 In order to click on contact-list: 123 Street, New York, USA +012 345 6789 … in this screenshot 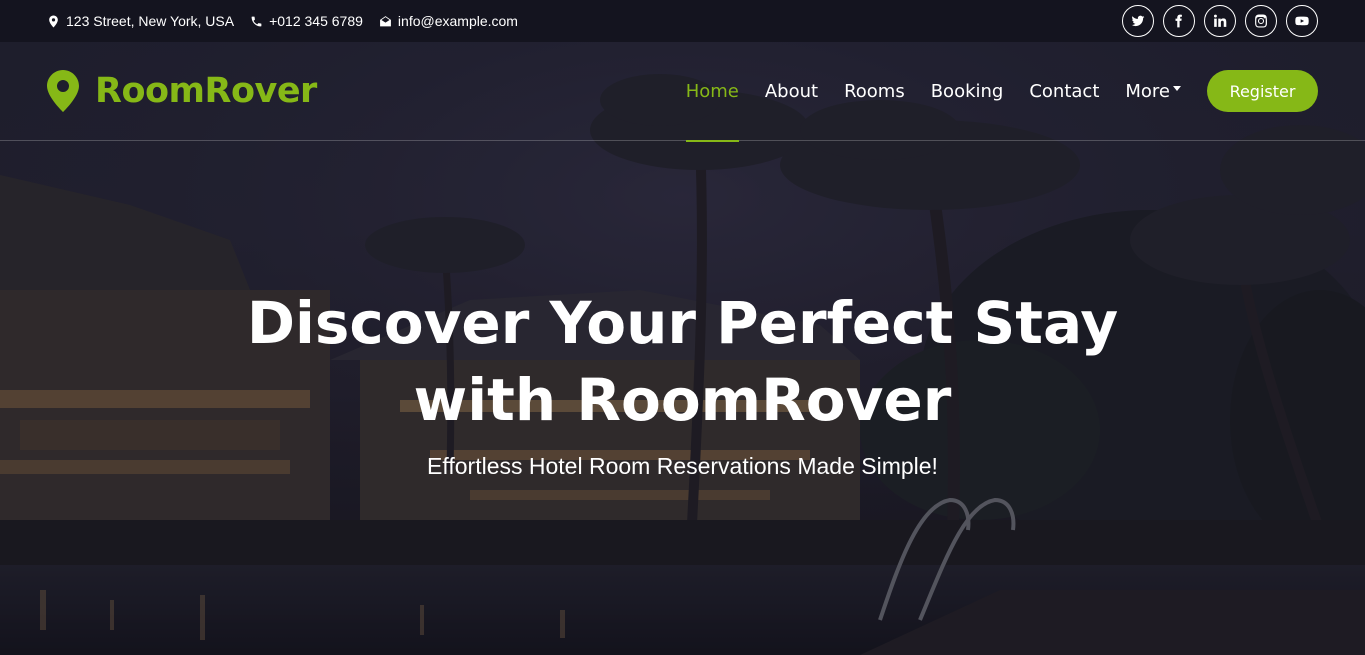, I will do `click(282, 21)`.